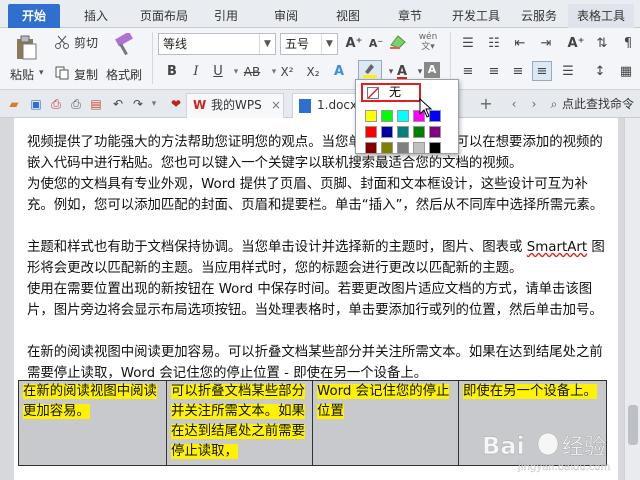  I want to click on italic-button: I, so click(196, 72).